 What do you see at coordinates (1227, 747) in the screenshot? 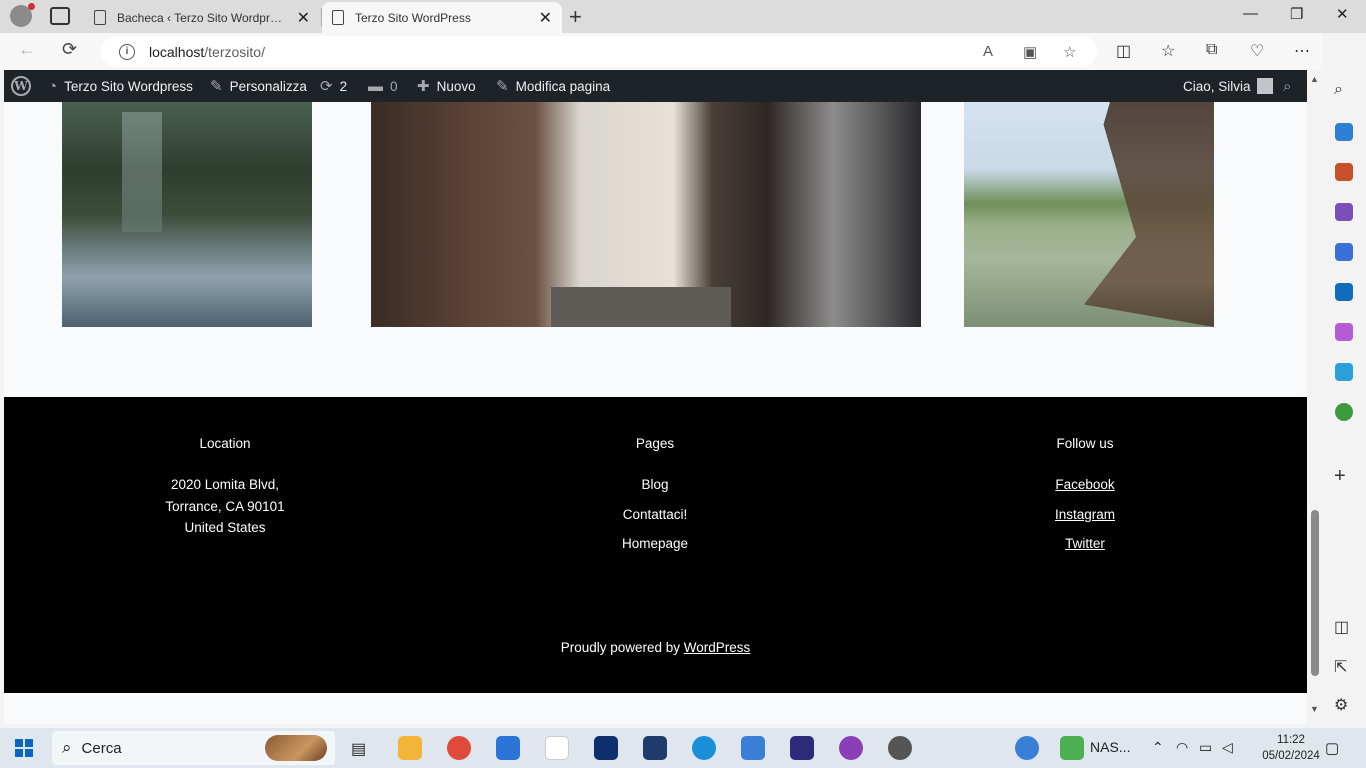
I see `volume-icon: ◁` at bounding box center [1227, 747].